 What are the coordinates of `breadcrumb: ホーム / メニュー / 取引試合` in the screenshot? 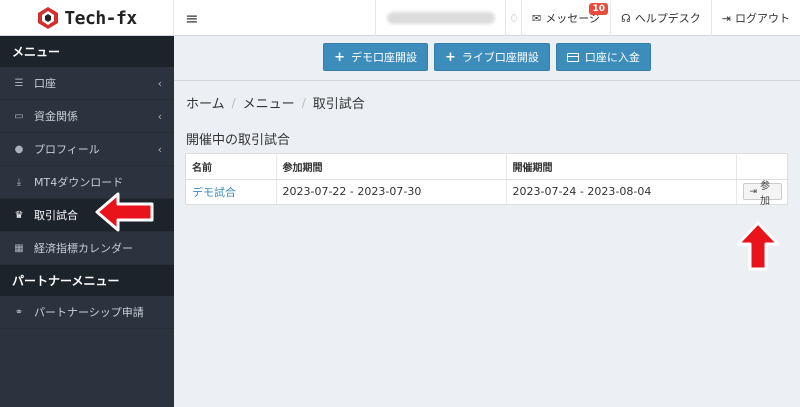 It's located at (275, 103).